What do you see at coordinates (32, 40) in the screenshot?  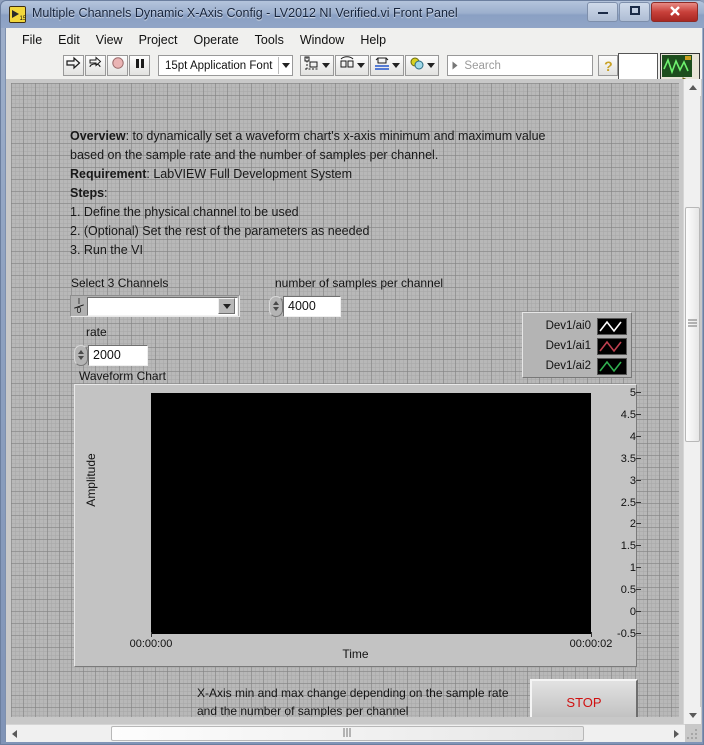 I see `menu-item-file: File` at bounding box center [32, 40].